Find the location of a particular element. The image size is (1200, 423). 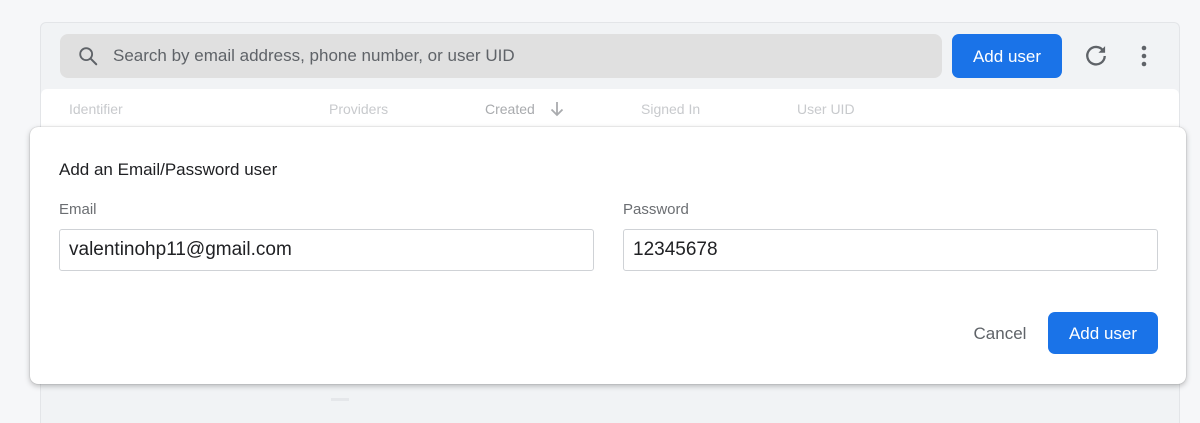

arrow-down-icon is located at coordinates (557, 109).